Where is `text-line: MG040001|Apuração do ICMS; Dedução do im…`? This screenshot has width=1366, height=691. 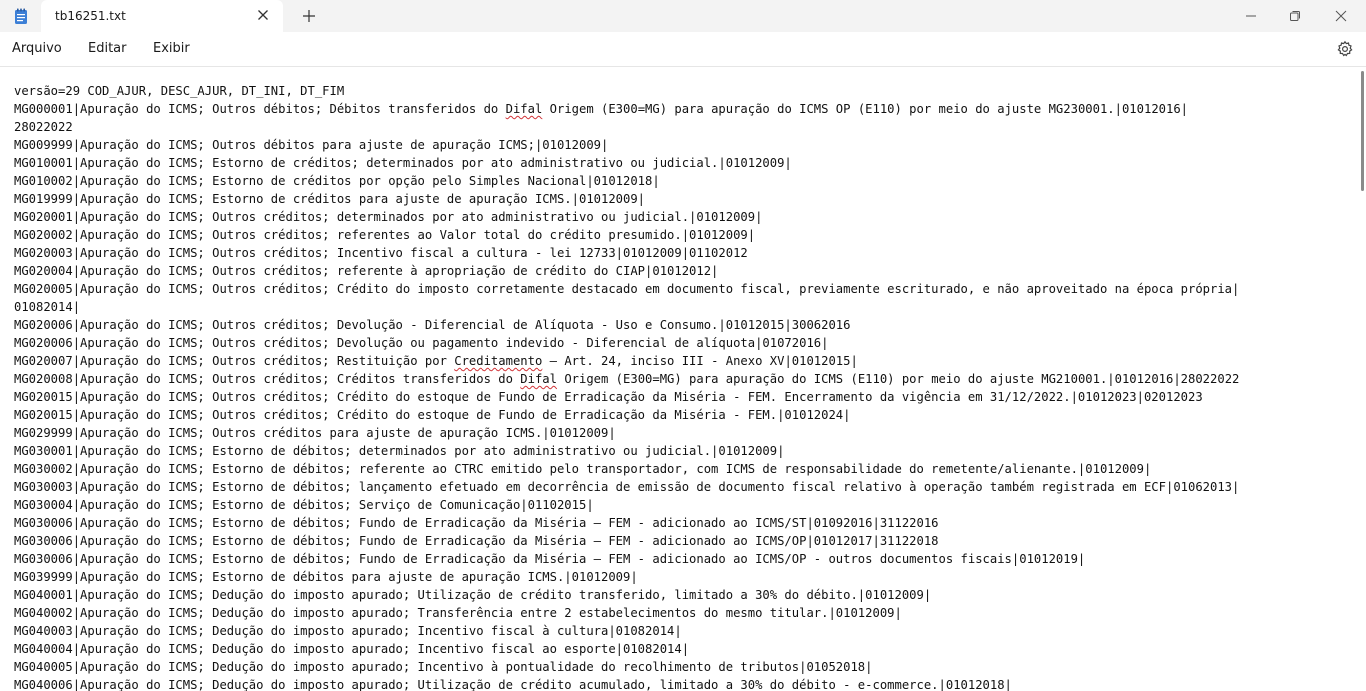
text-line: MG040001|Apuração do ICMS; Dedução do im… is located at coordinates (473, 595).